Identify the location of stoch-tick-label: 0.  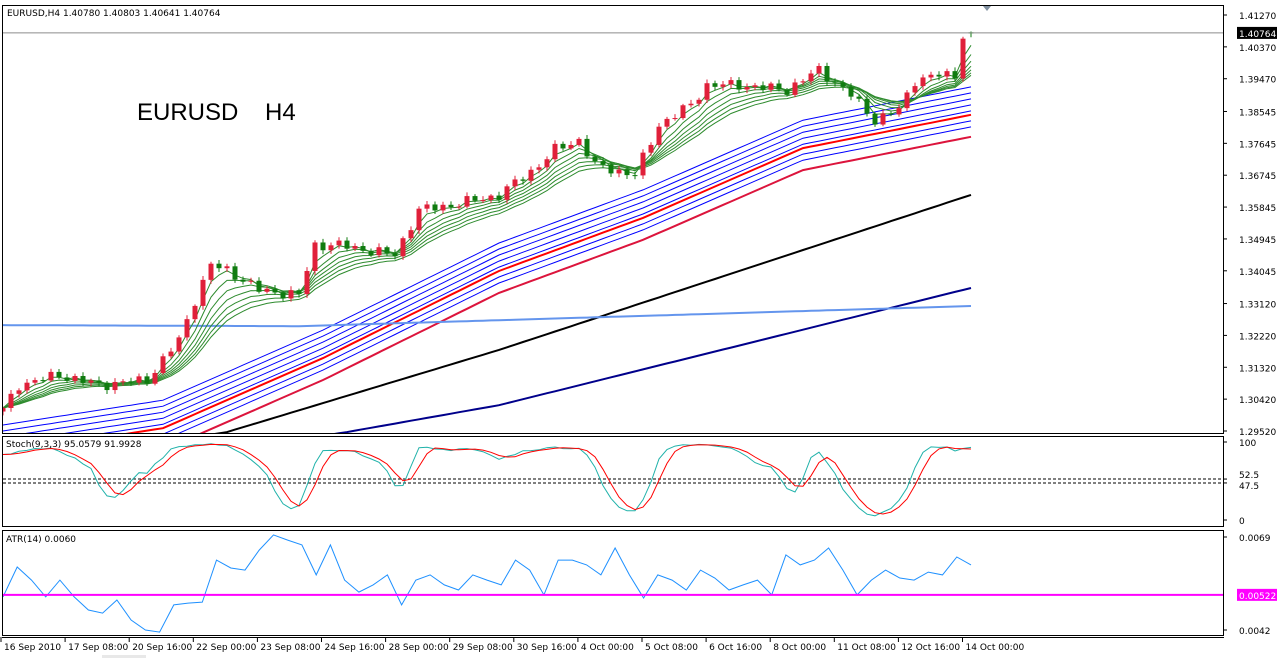
(1242, 522).